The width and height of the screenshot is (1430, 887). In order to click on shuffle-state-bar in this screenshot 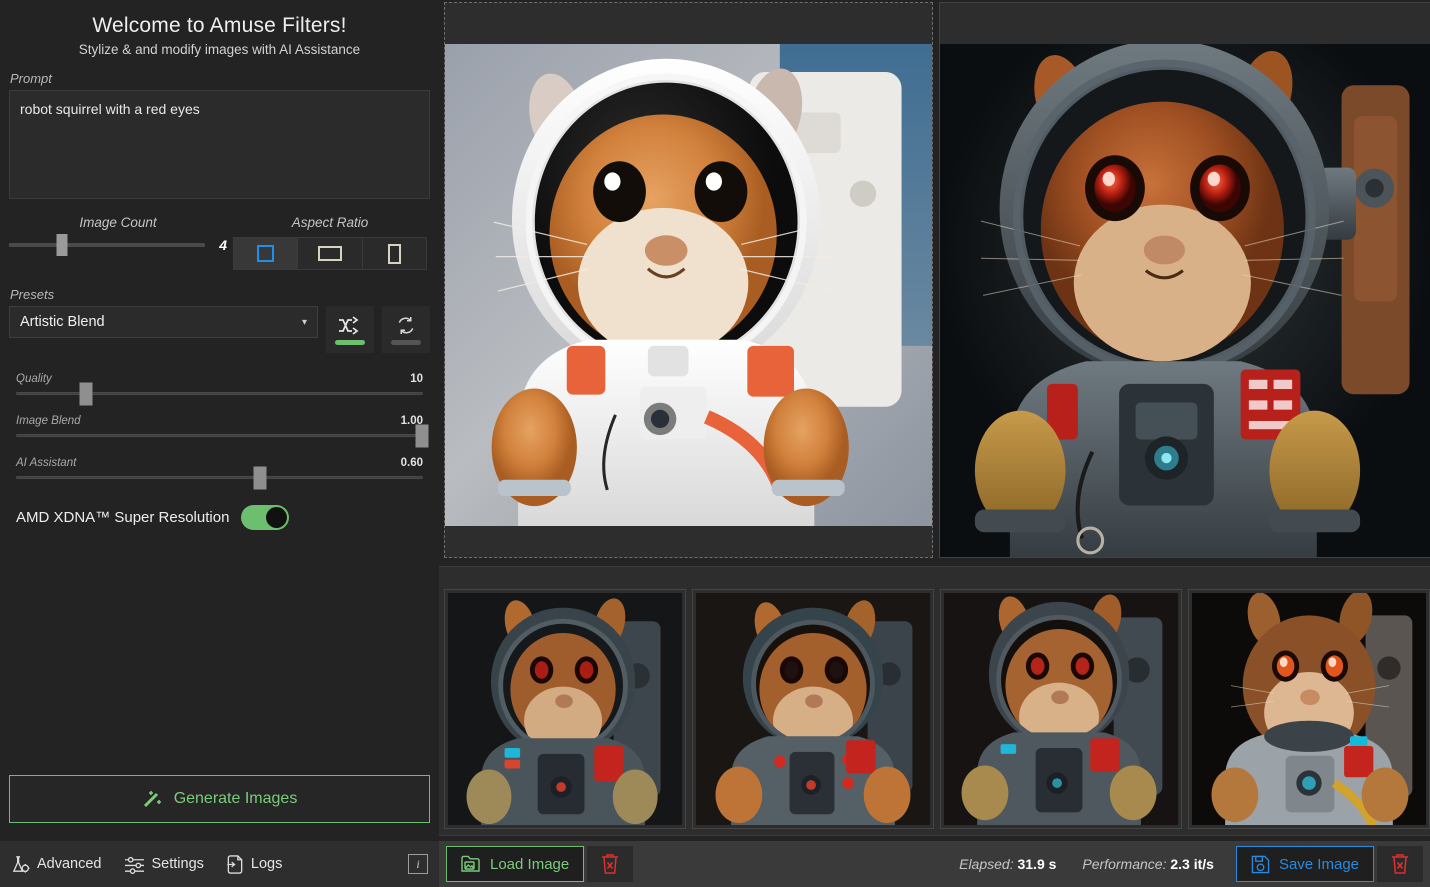, I will do `click(350, 342)`.